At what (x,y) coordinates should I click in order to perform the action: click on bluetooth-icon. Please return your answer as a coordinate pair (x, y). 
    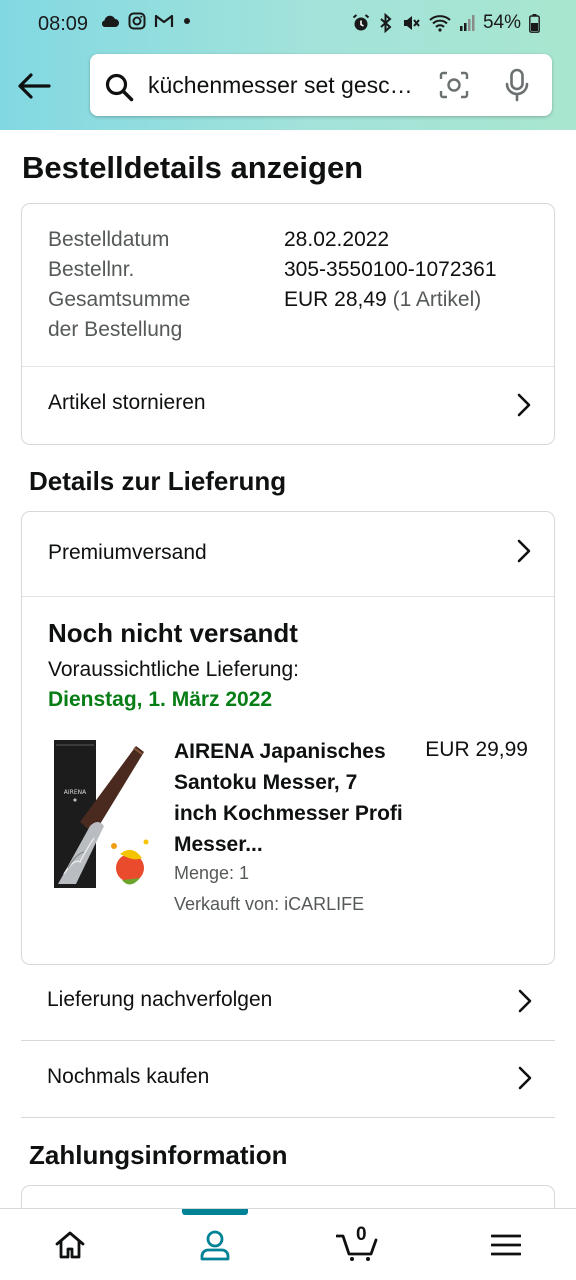
    Looking at the image, I should click on (386, 23).